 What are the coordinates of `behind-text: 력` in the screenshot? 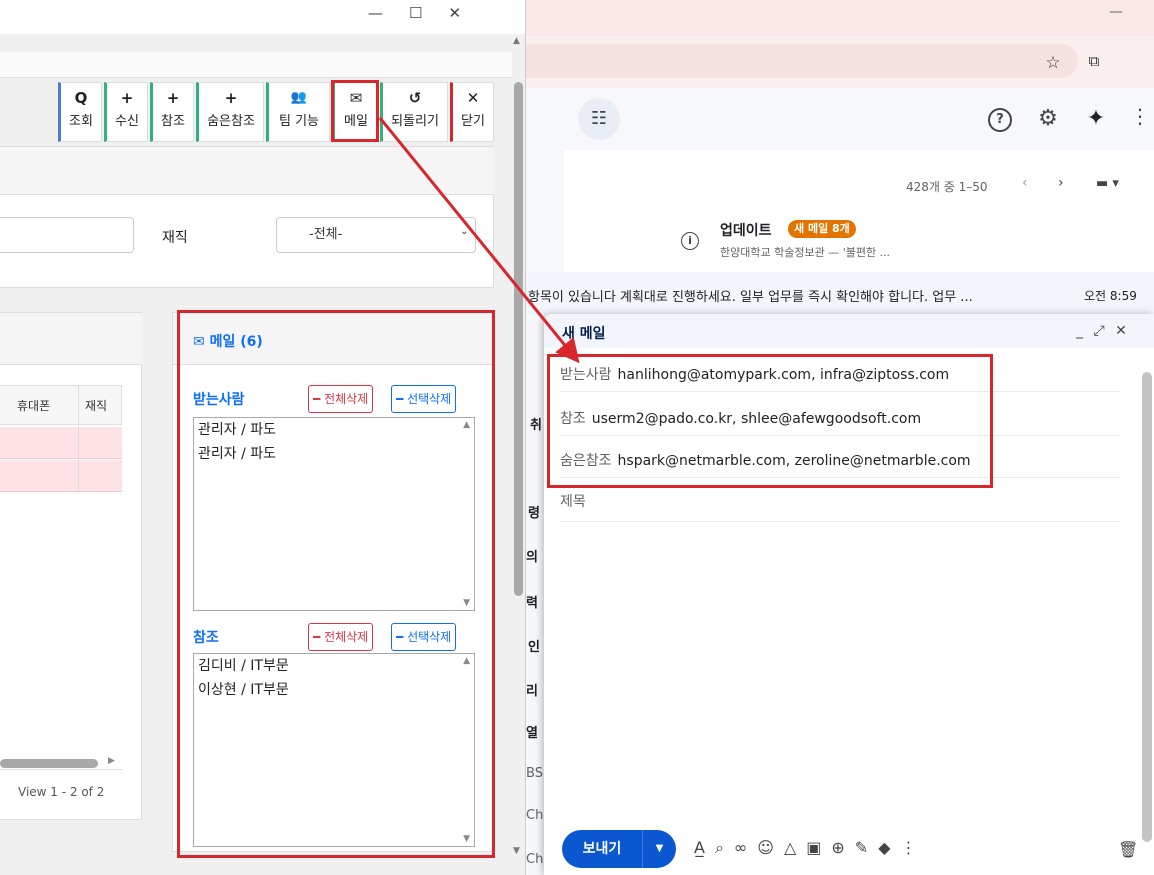 It's located at (532, 603).